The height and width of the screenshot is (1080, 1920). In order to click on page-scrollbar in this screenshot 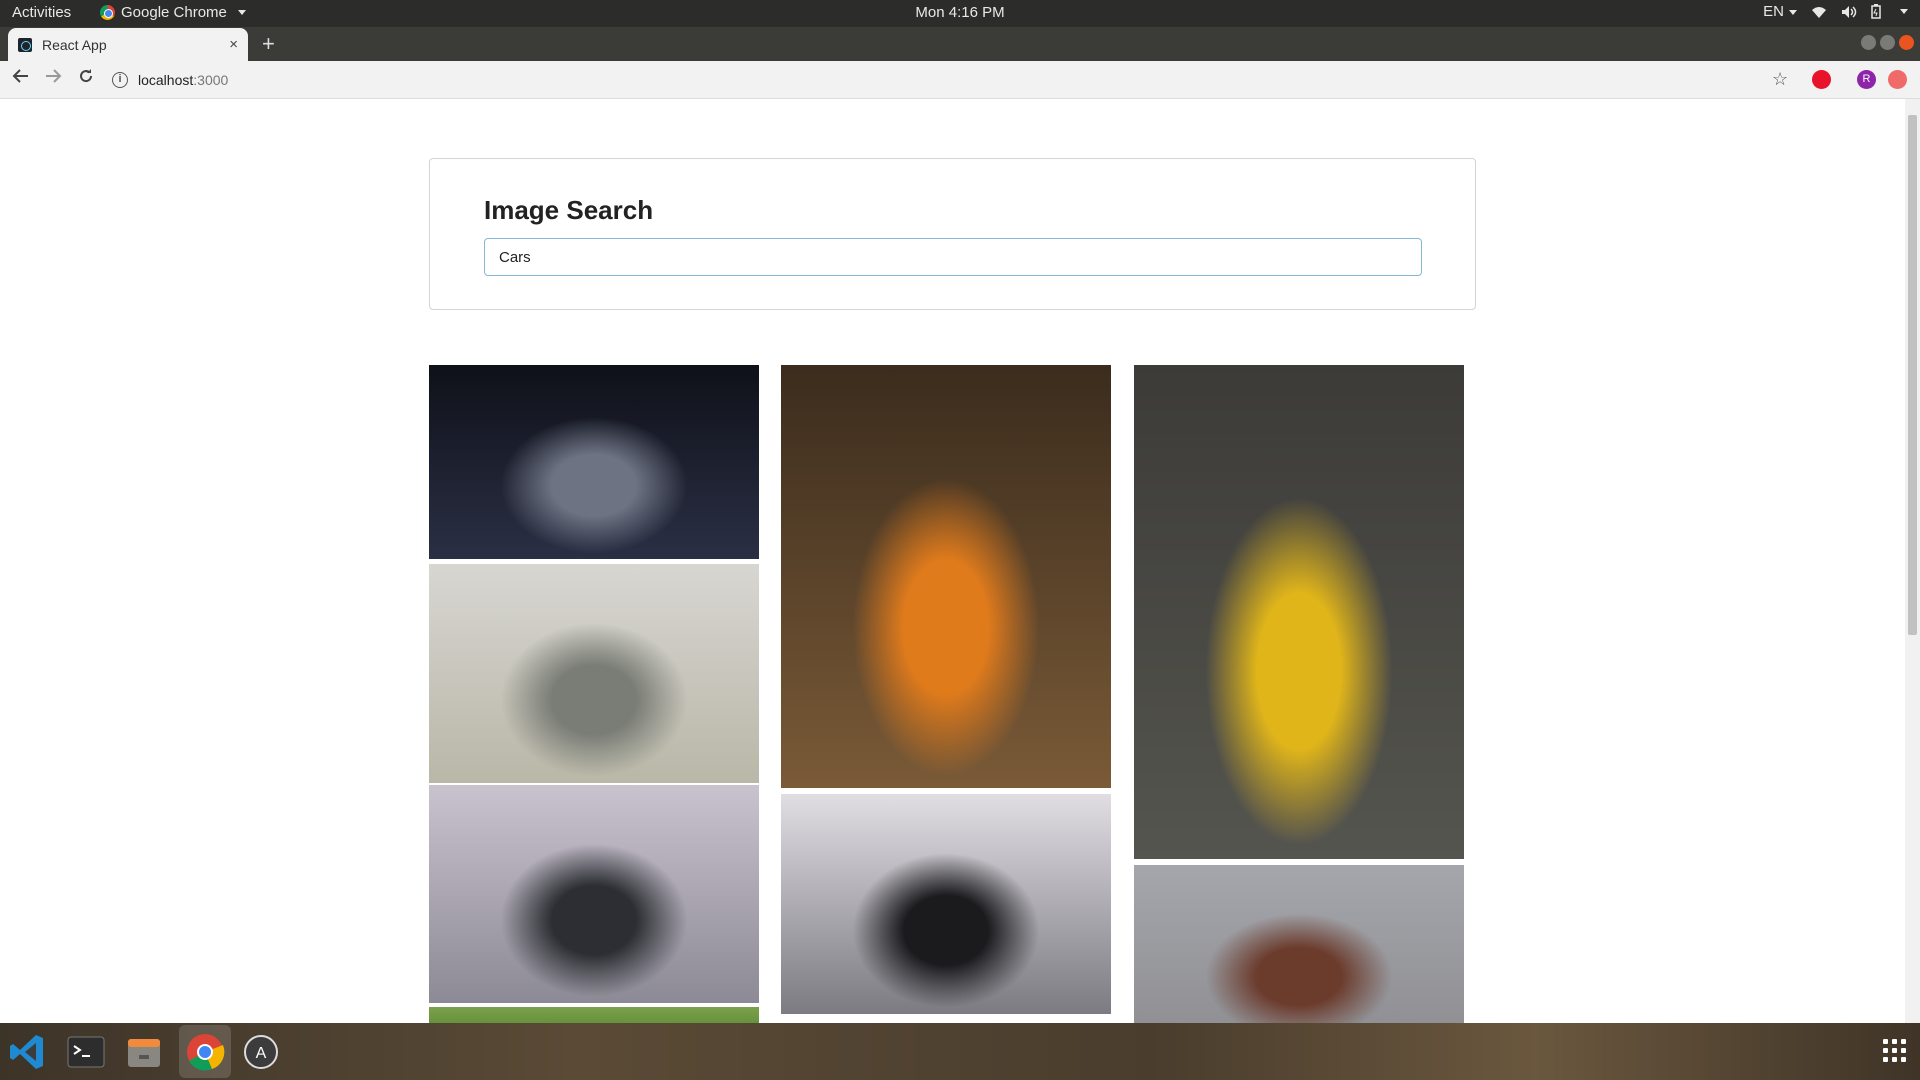, I will do `click(1912, 561)`.